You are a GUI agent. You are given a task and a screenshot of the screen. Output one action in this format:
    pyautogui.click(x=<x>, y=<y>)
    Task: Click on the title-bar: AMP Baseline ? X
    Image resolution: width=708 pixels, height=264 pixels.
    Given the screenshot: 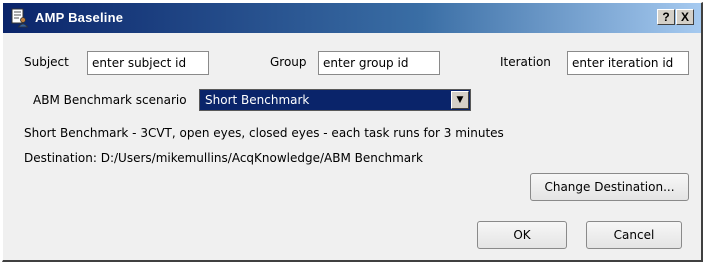 What is the action you would take?
    pyautogui.click(x=352, y=18)
    